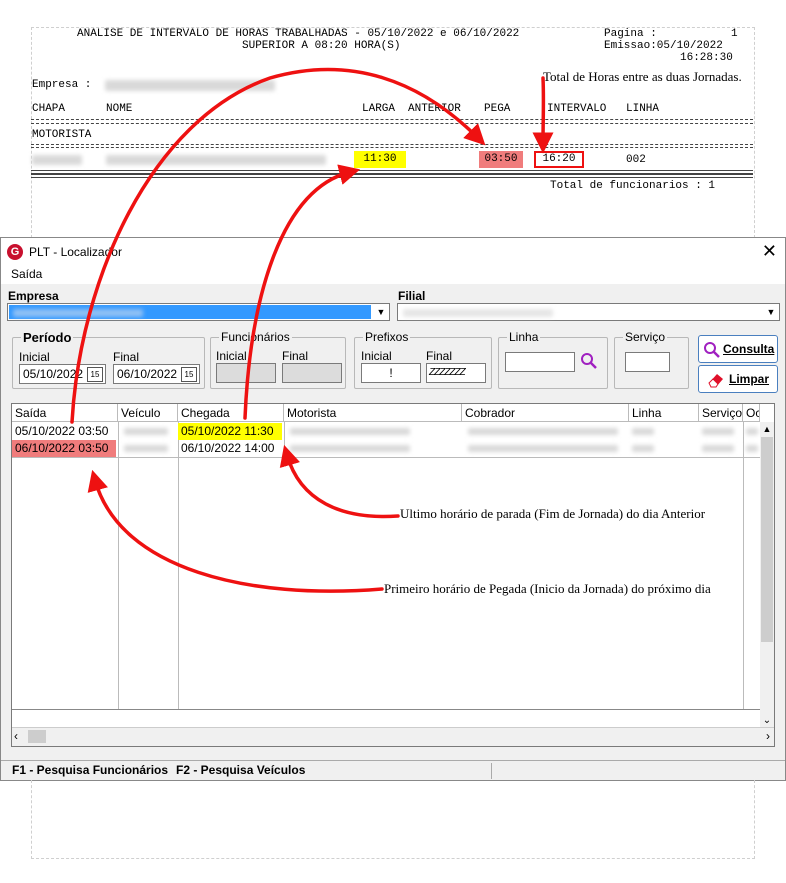  Describe the element at coordinates (540, 362) in the screenshot. I see `linha-input` at that location.